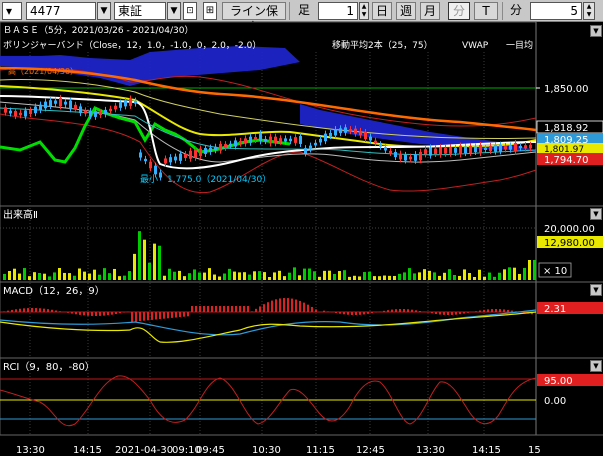  Describe the element at coordinates (566, 128) in the screenshot. I see `price-label-1818: 1,818.92` at that location.